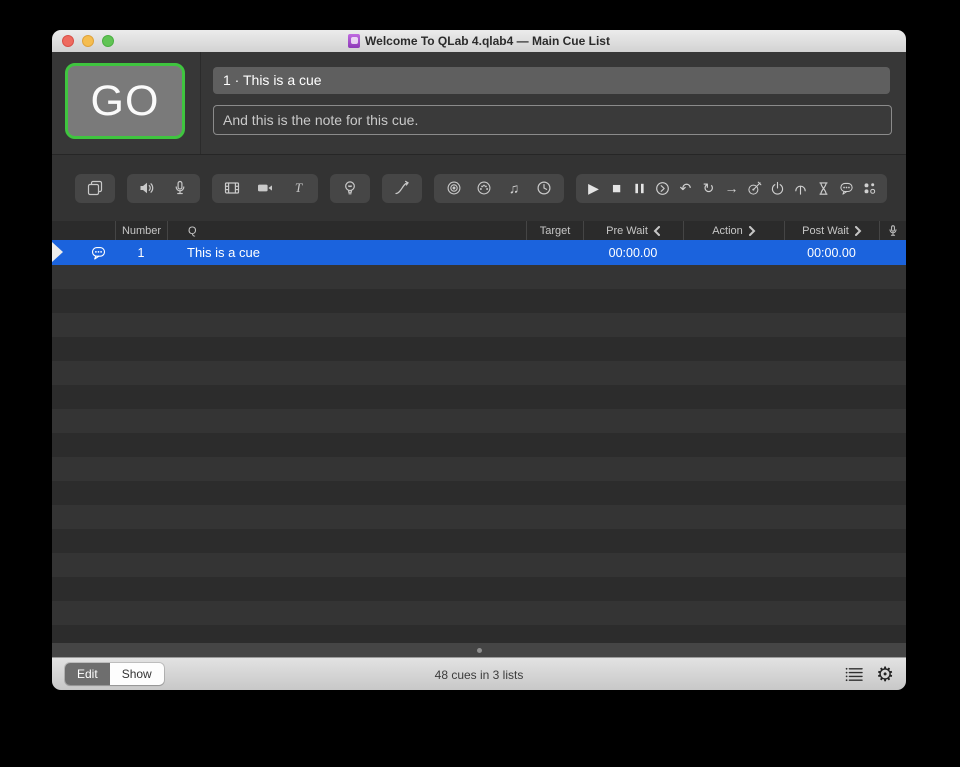  What do you see at coordinates (885, 675) in the screenshot?
I see `settings-gear-icon: ⚙` at bounding box center [885, 675].